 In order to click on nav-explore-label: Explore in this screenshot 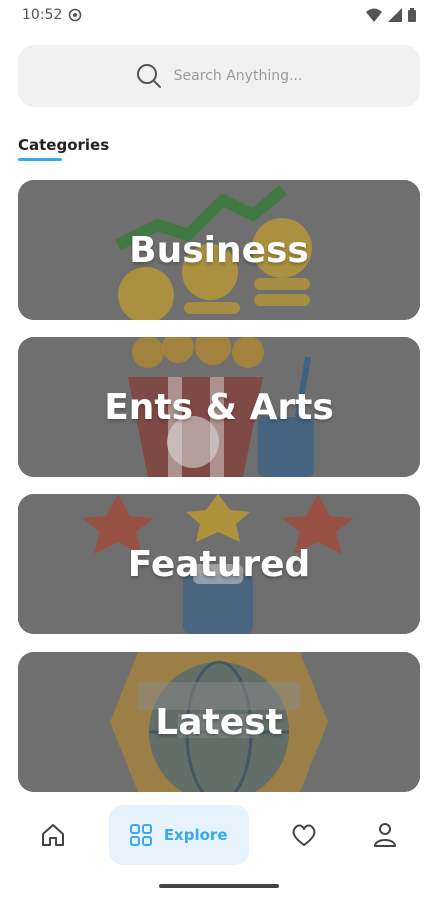, I will do `click(195, 835)`.